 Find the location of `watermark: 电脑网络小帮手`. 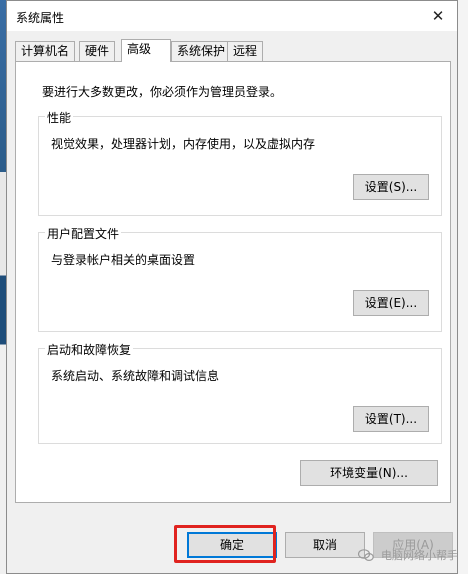

watermark: 电脑网络小帮手 is located at coordinates (407, 555).